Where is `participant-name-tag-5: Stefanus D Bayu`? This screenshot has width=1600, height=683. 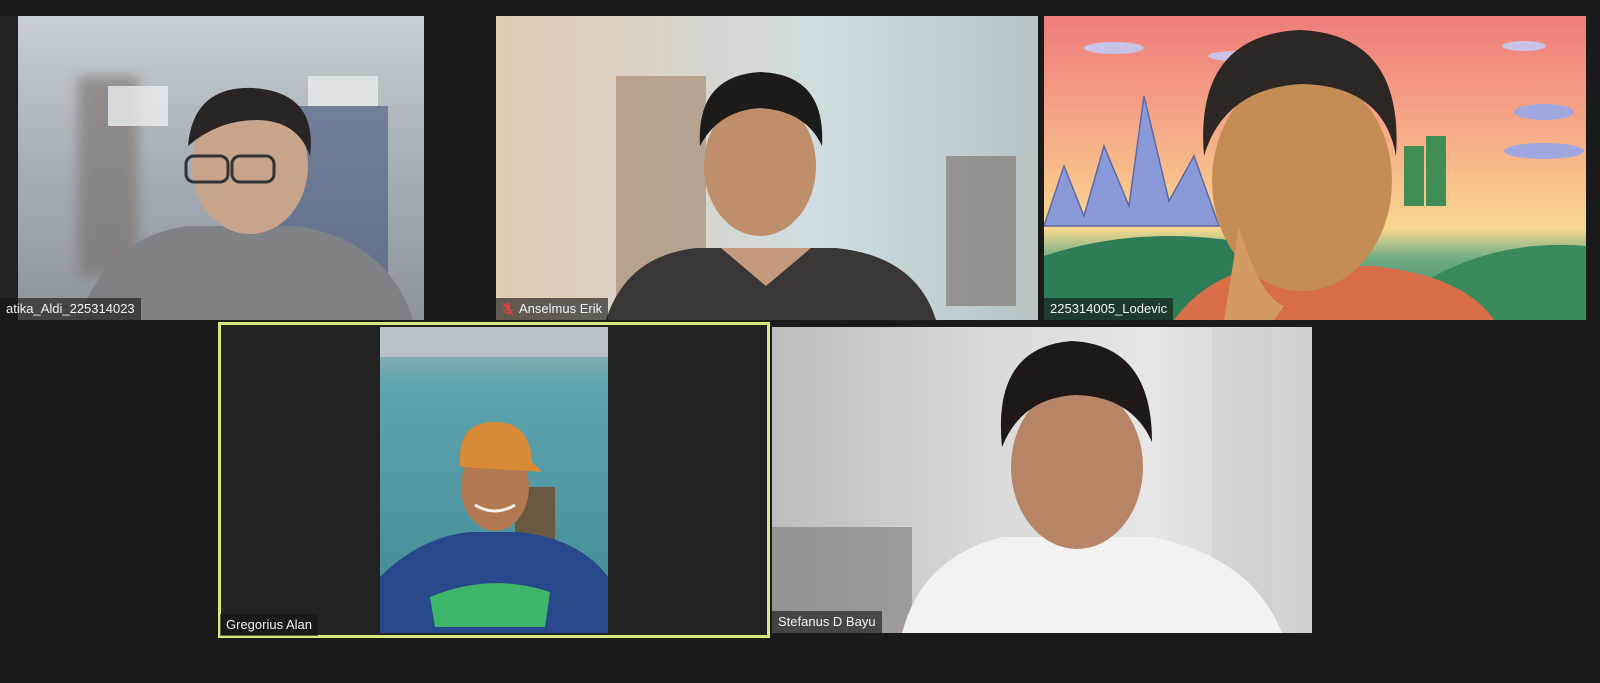
participant-name-tag-5: Stefanus D Bayu is located at coordinates (827, 622).